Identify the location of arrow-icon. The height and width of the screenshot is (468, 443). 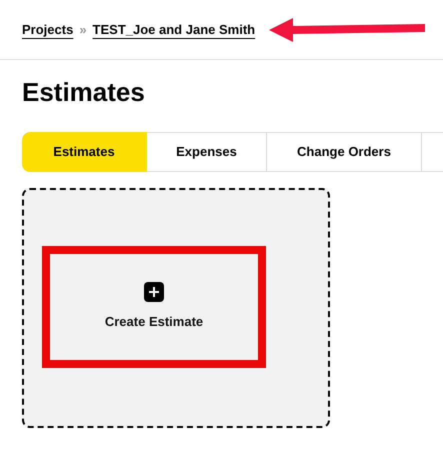
(348, 30).